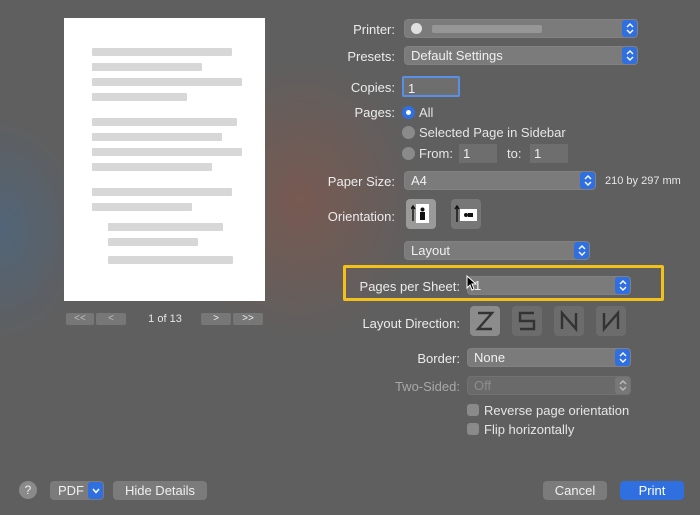 This screenshot has width=700, height=515. I want to click on hide-details-button: Hide Details, so click(160, 490).